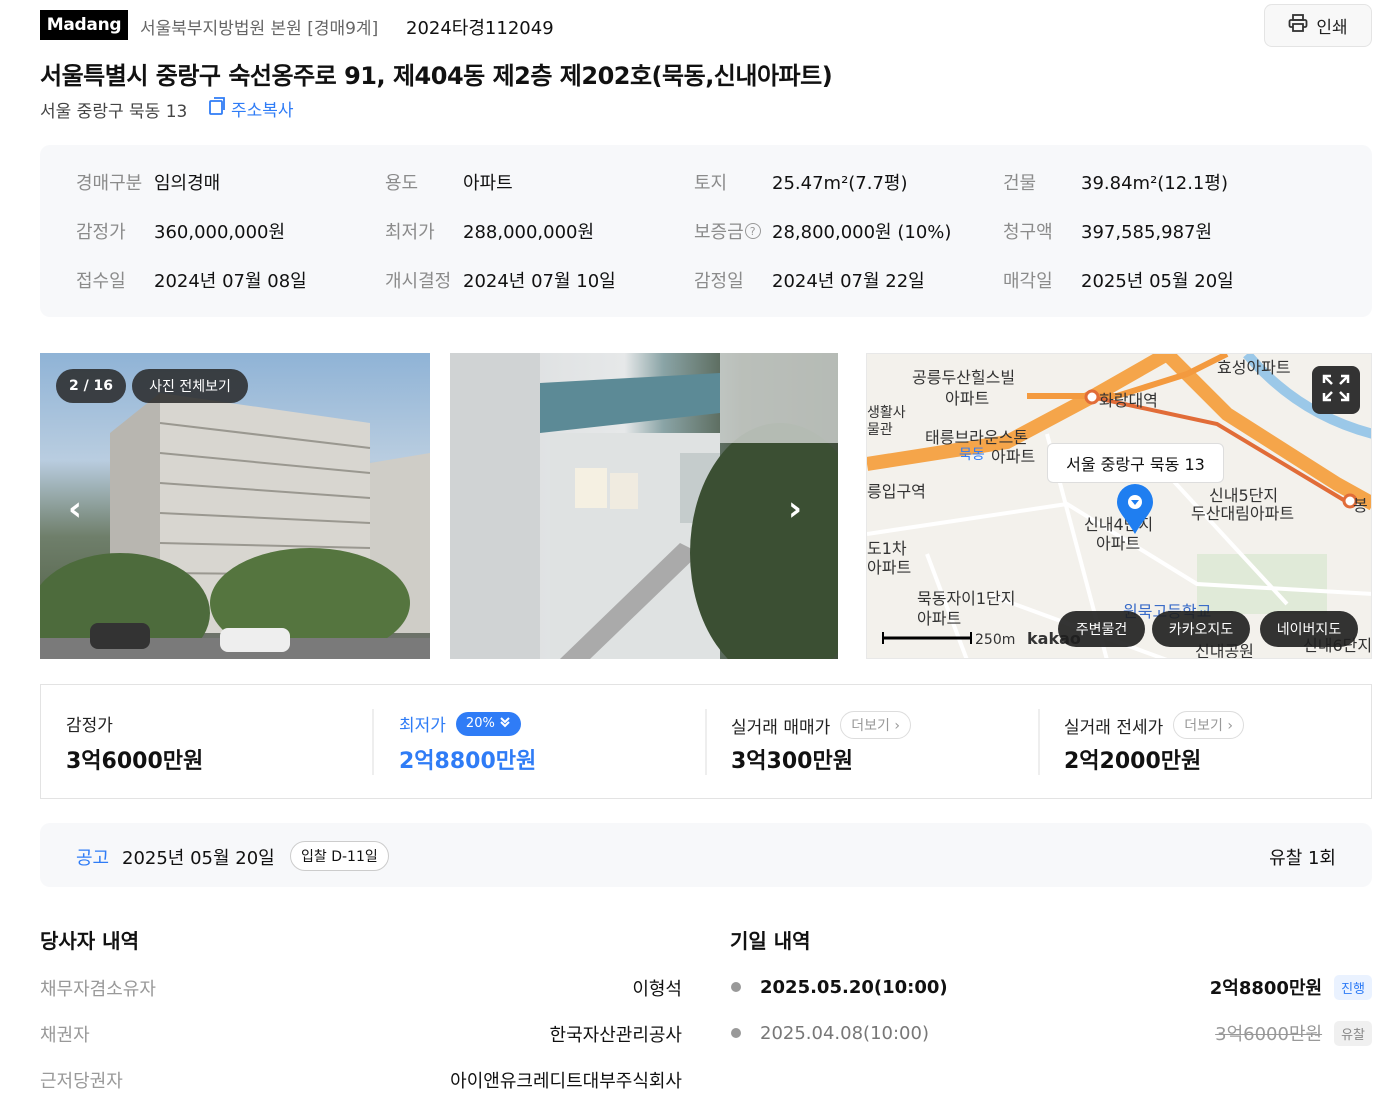 This screenshot has height=1107, width=1389. What do you see at coordinates (1028, 232) in the screenshot?
I see `info-label: 청구액` at bounding box center [1028, 232].